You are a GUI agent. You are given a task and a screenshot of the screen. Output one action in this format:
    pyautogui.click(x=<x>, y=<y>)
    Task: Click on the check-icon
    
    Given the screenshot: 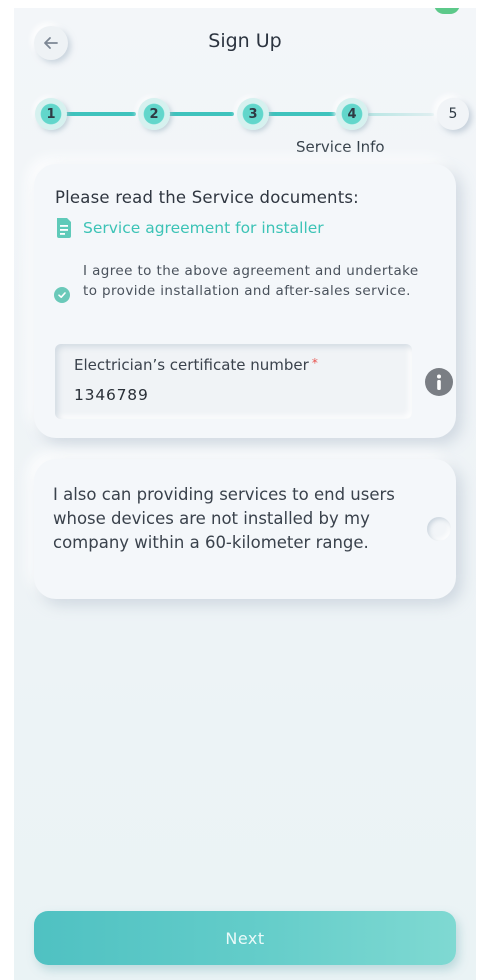 What is the action you would take?
    pyautogui.click(x=62, y=295)
    